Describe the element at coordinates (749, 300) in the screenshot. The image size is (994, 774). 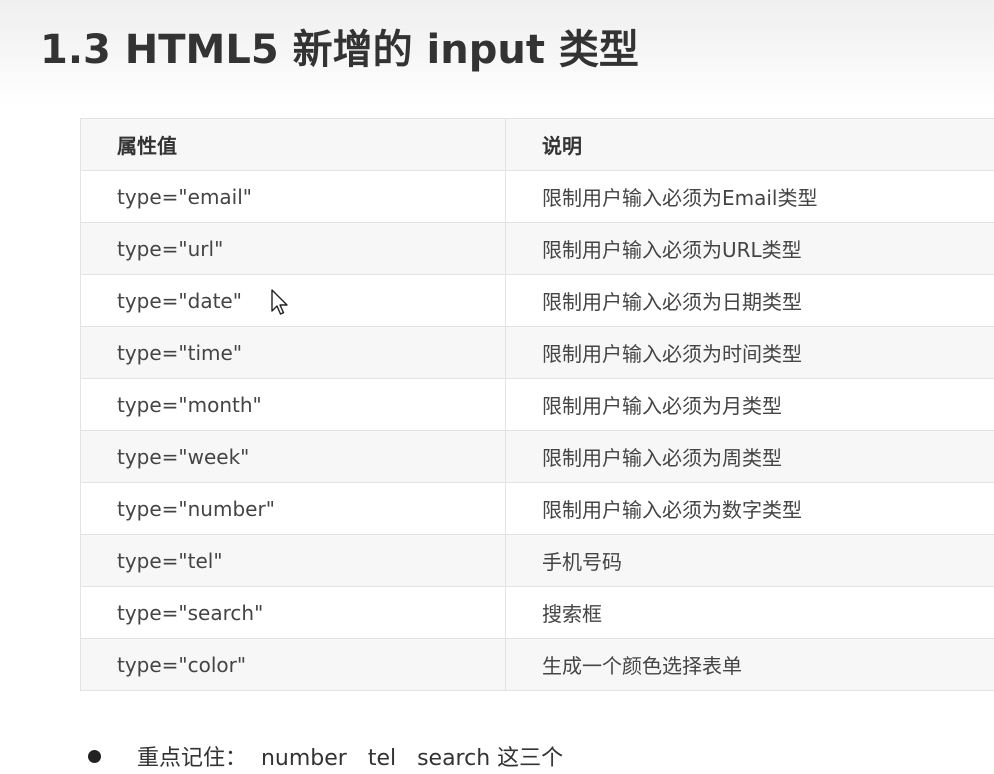
I see `row-description: 限制用户输入必须为日期类型` at that location.